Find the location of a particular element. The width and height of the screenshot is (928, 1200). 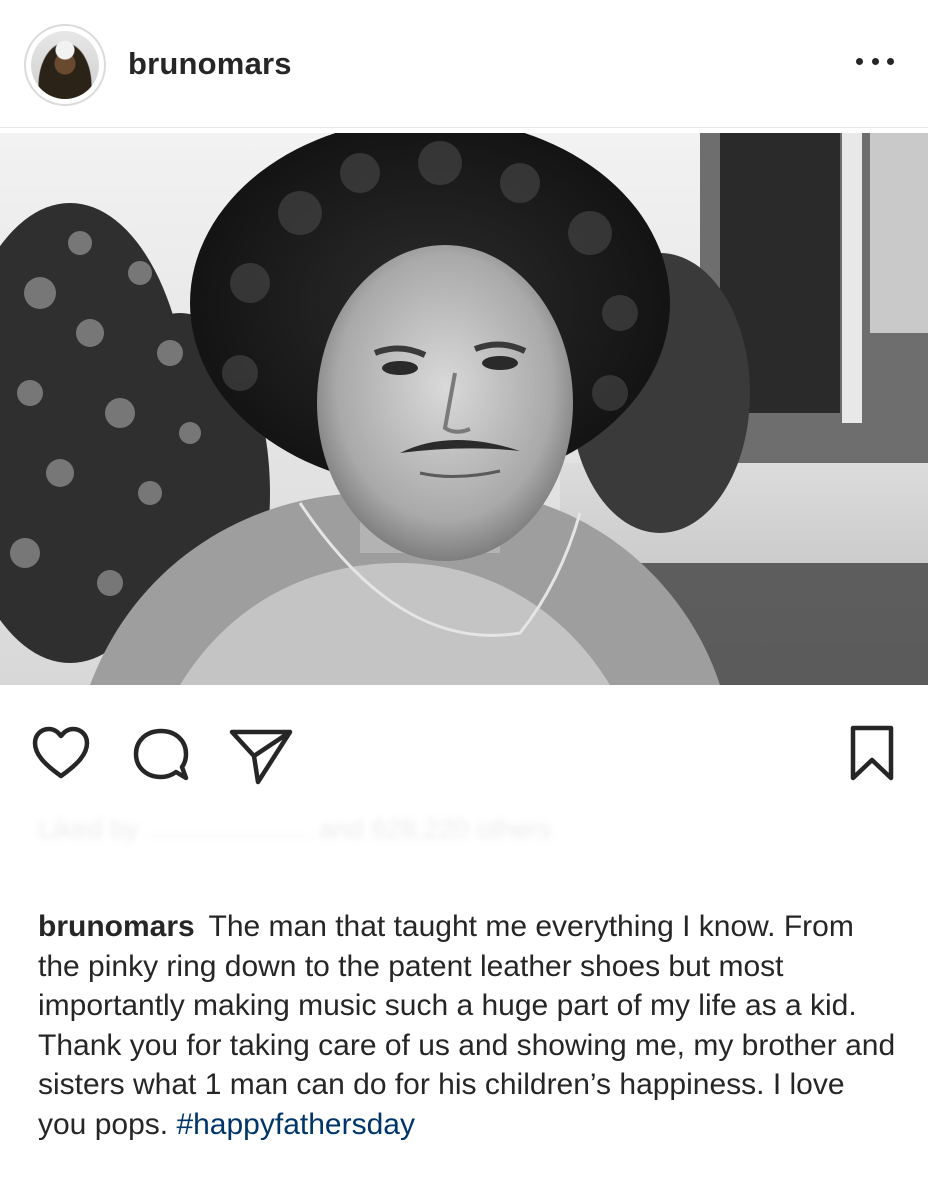

heart-icon is located at coordinates (61, 755).